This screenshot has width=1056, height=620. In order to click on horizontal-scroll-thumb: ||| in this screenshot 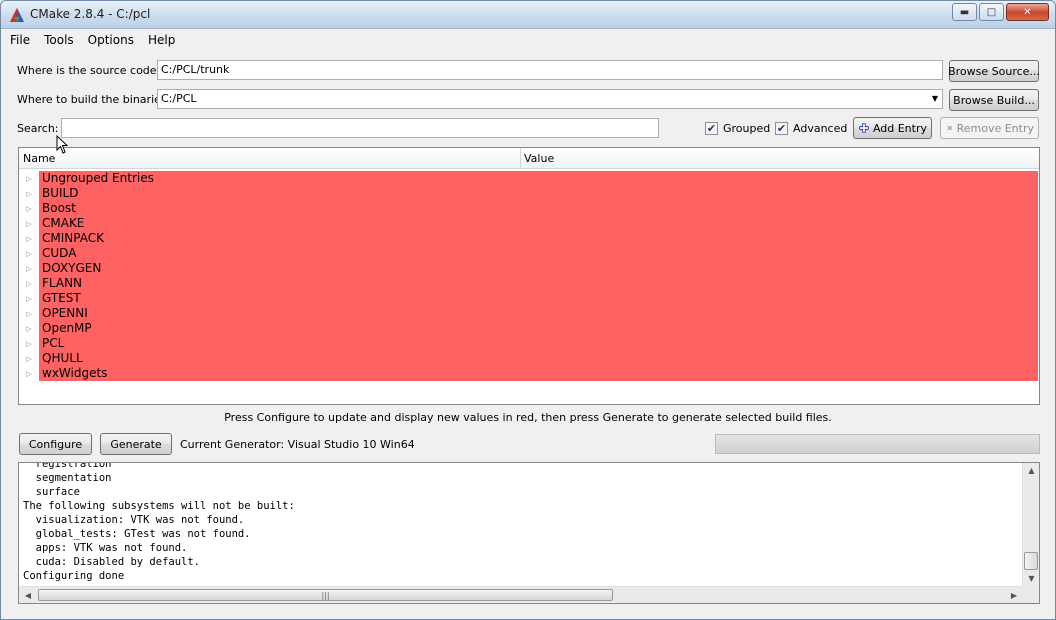, I will do `click(325, 595)`.